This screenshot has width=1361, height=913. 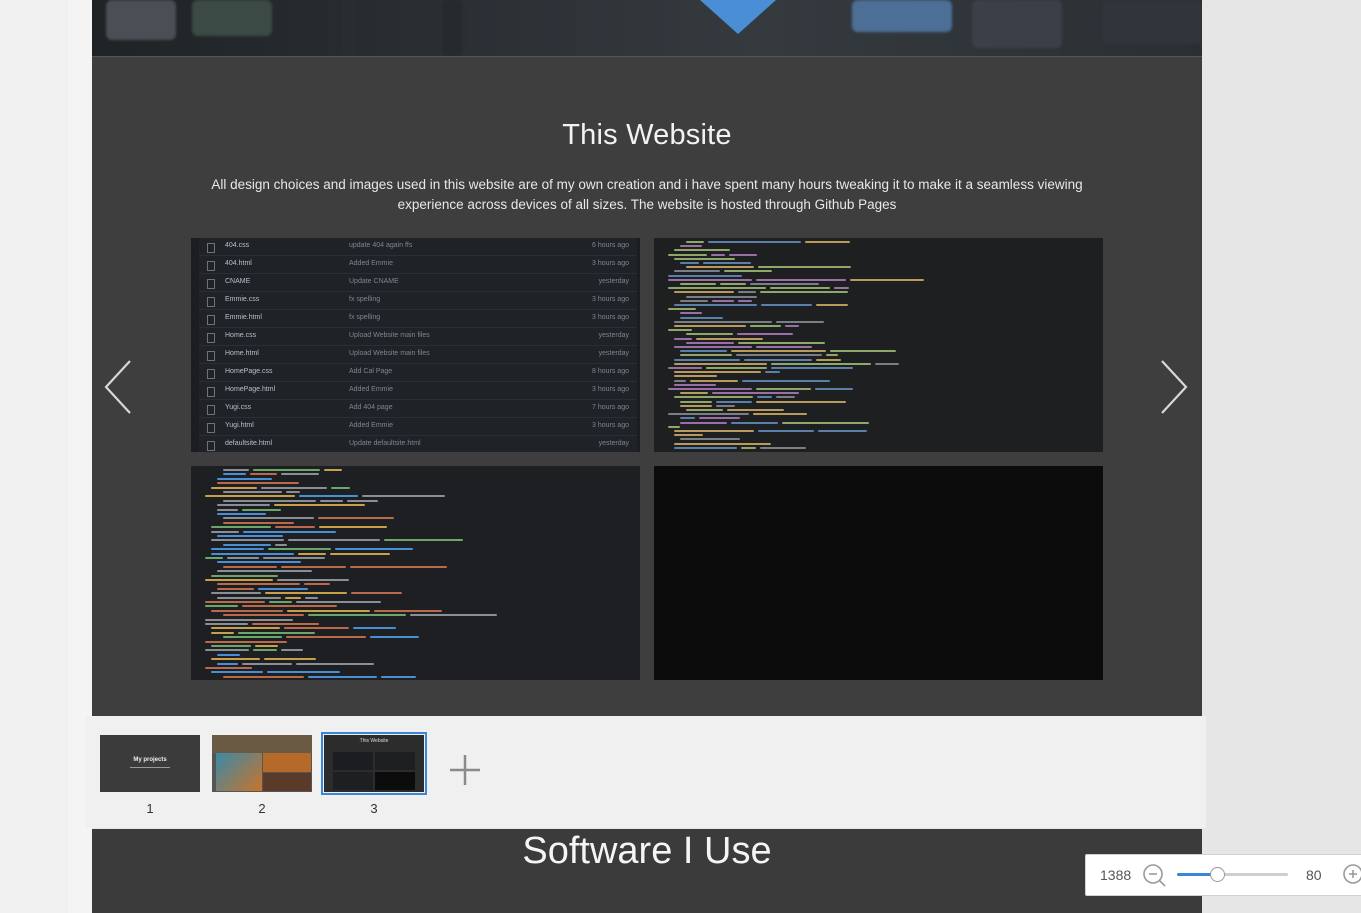 What do you see at coordinates (418, 427) in the screenshot?
I see `repo-file-row: Yugi.html Added Emmie 3 hours ago` at bounding box center [418, 427].